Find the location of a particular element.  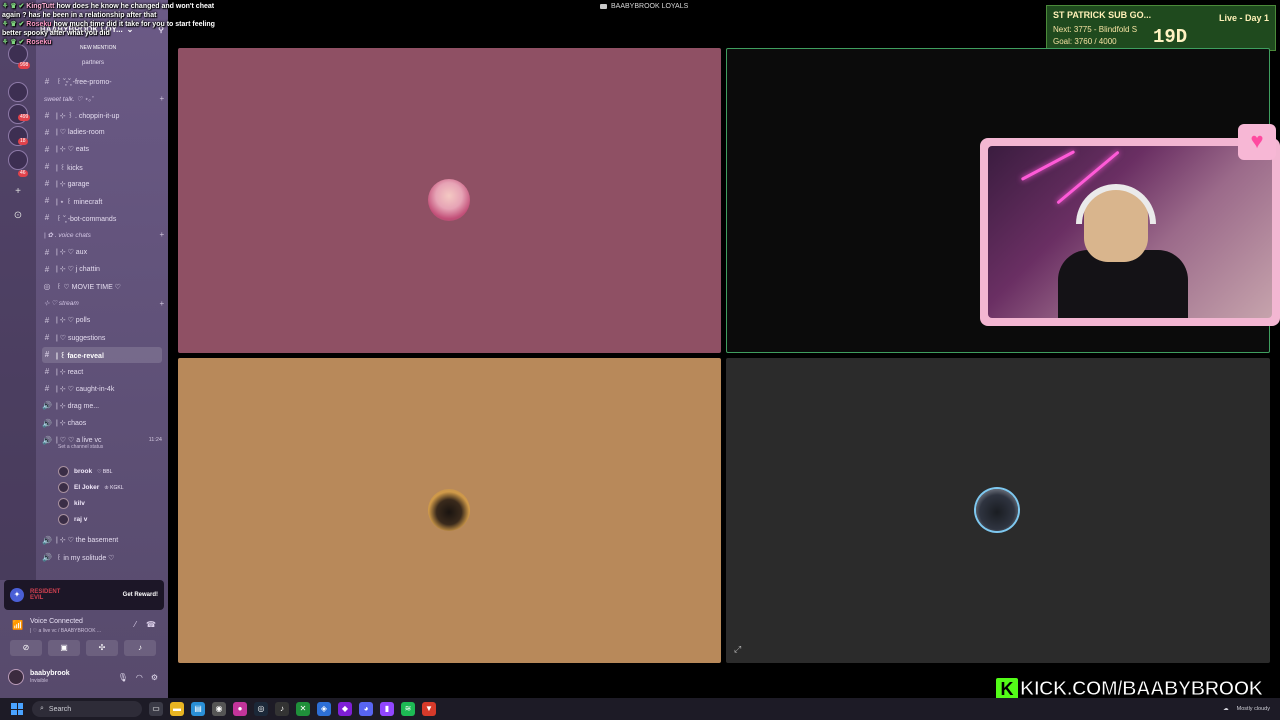

soundboard-button: ♪ is located at coordinates (140, 648).